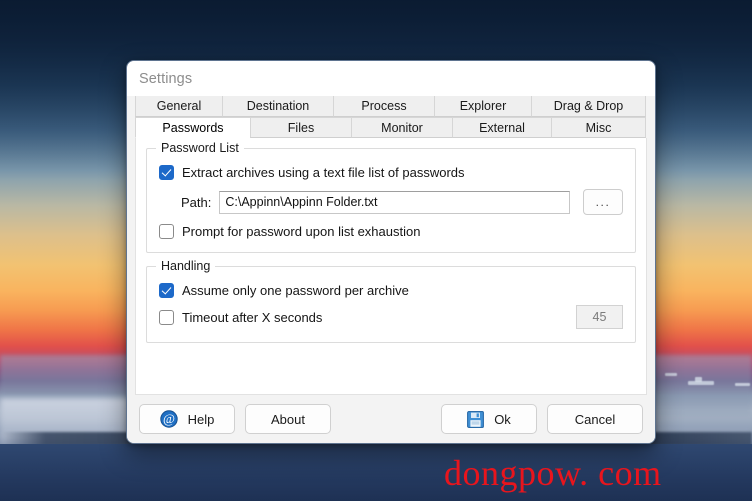 This screenshot has width=752, height=501. Describe the element at coordinates (598, 127) in the screenshot. I see `tab-misc: Misc` at that location.